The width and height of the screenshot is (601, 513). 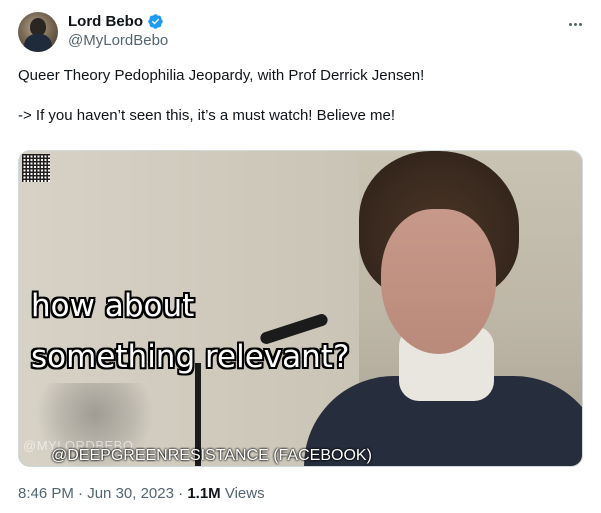 I want to click on person-face, so click(x=438, y=281).